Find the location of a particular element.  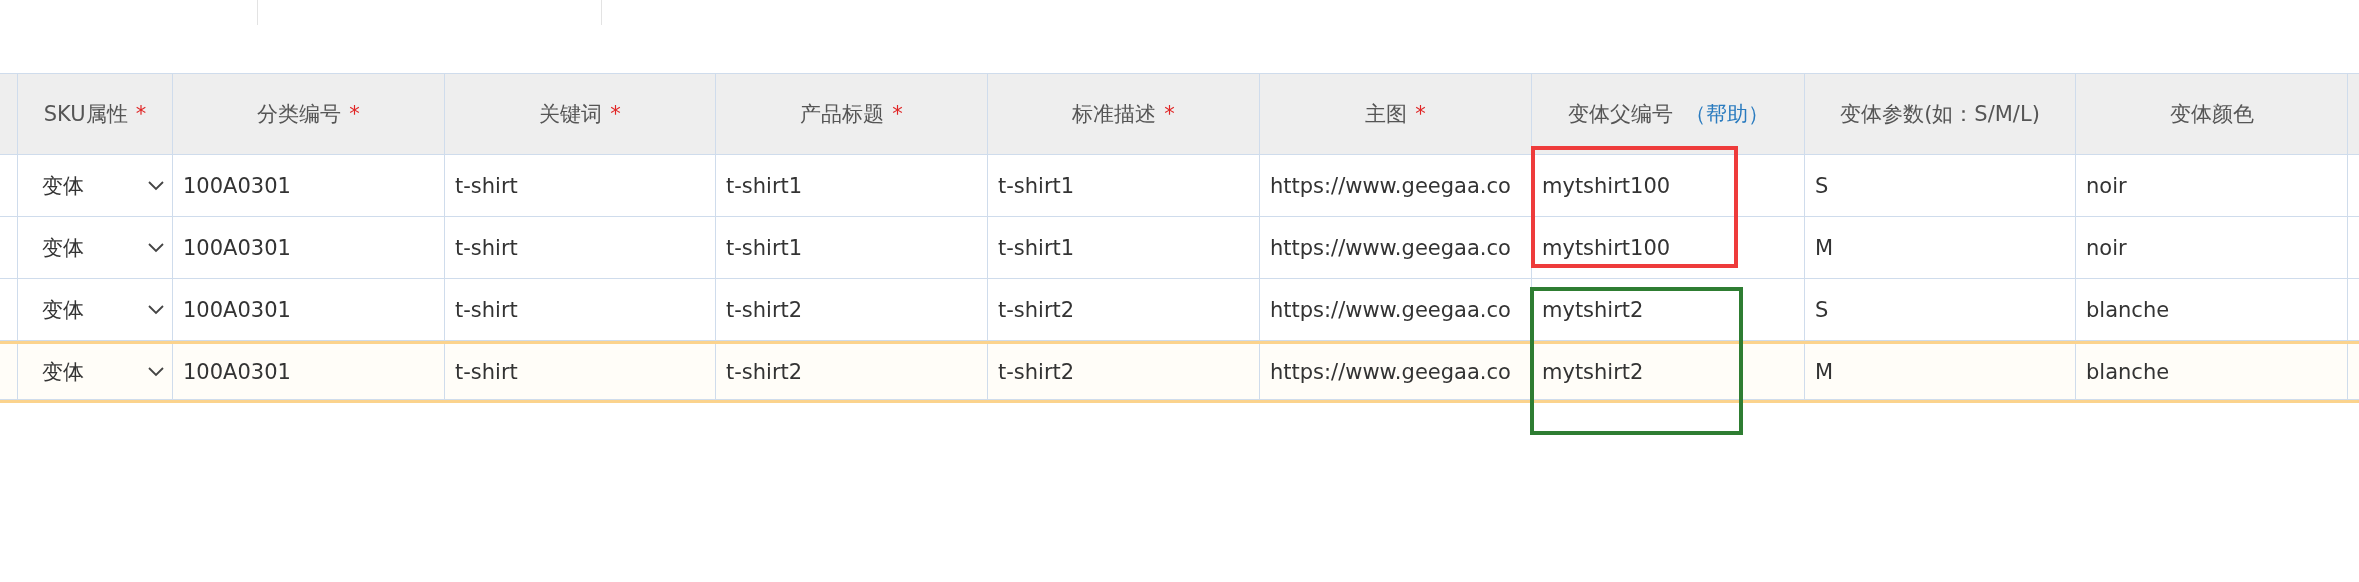

table-cell: blanche is located at coordinates (2212, 372).